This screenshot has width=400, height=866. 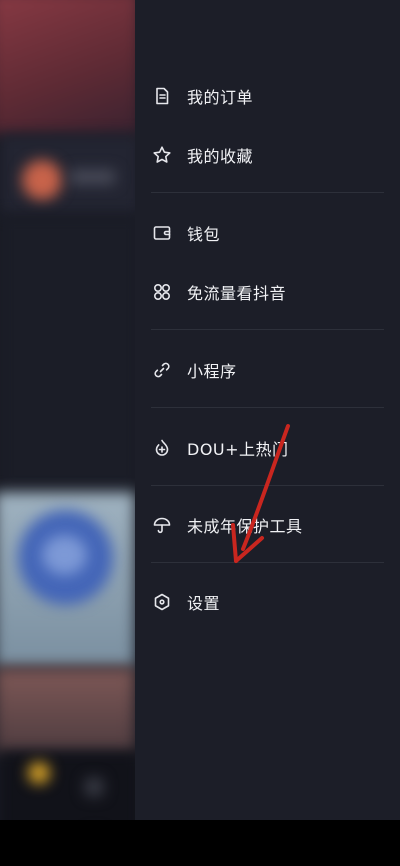 What do you see at coordinates (266, 96) in the screenshot?
I see `menu-item-my-orders: 我的订单` at bounding box center [266, 96].